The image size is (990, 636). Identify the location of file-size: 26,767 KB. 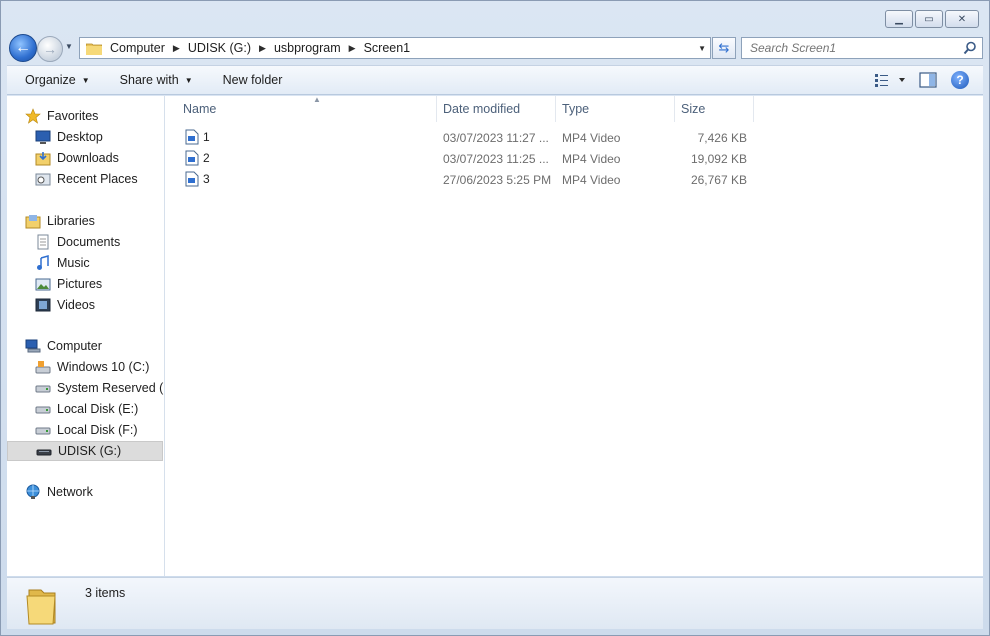
(718, 180).